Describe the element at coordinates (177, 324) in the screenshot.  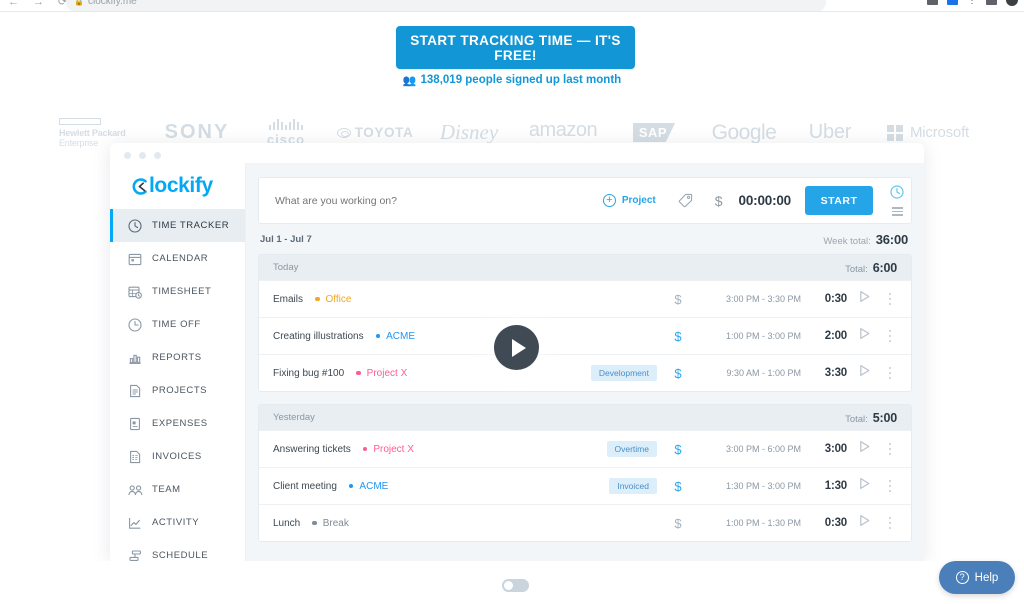
I see `sidebar-item-time-off: TIME OFF` at that location.